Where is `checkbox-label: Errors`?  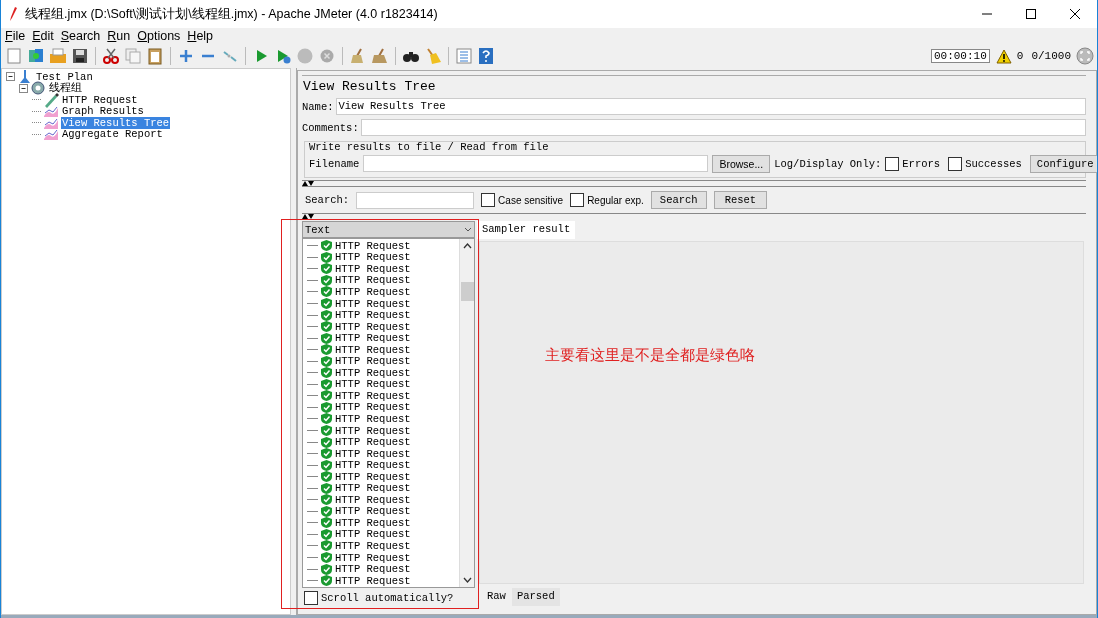
checkbox-label: Errors is located at coordinates (921, 163).